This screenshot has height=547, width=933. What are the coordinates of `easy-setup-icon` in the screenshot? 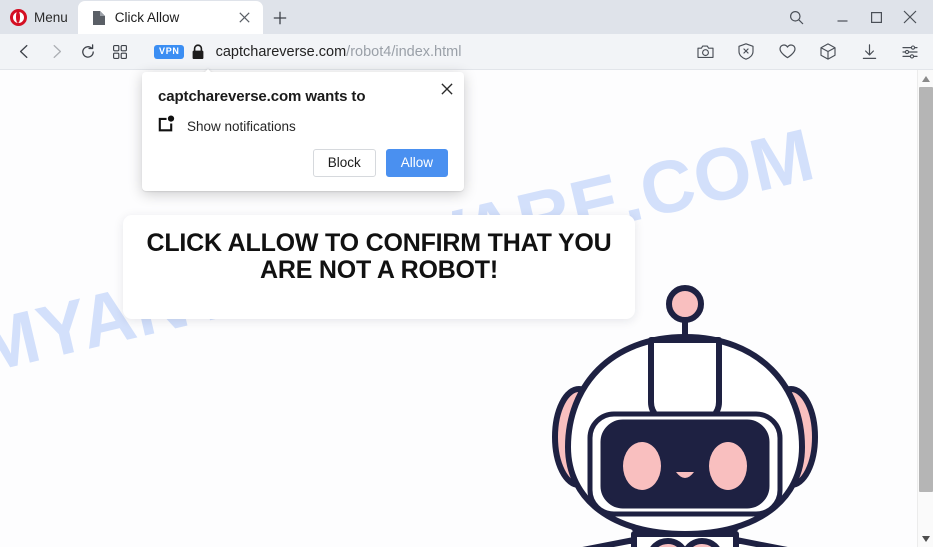 It's located at (910, 52).